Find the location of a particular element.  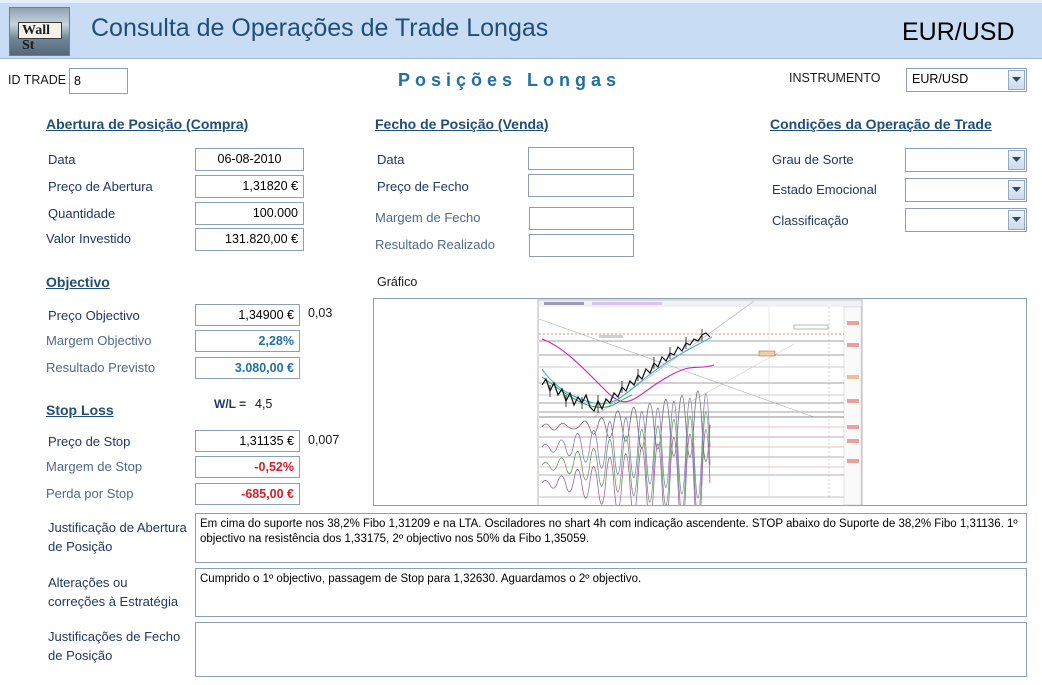

chart-label: Gráfico is located at coordinates (397, 282).